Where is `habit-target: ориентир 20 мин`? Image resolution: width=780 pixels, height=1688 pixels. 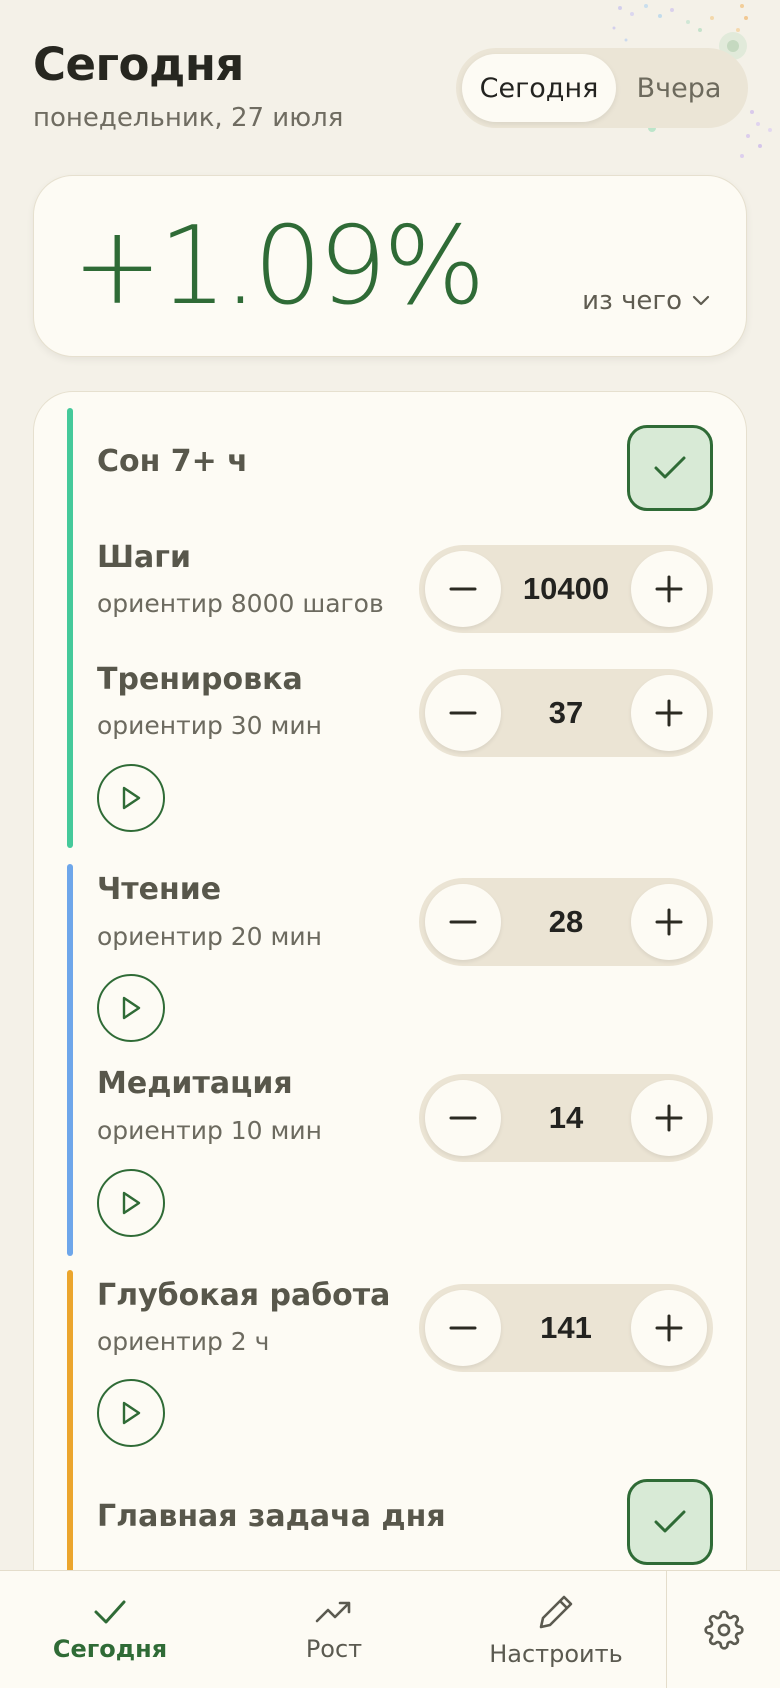
habit-target: ориентир 20 мин is located at coordinates (209, 936).